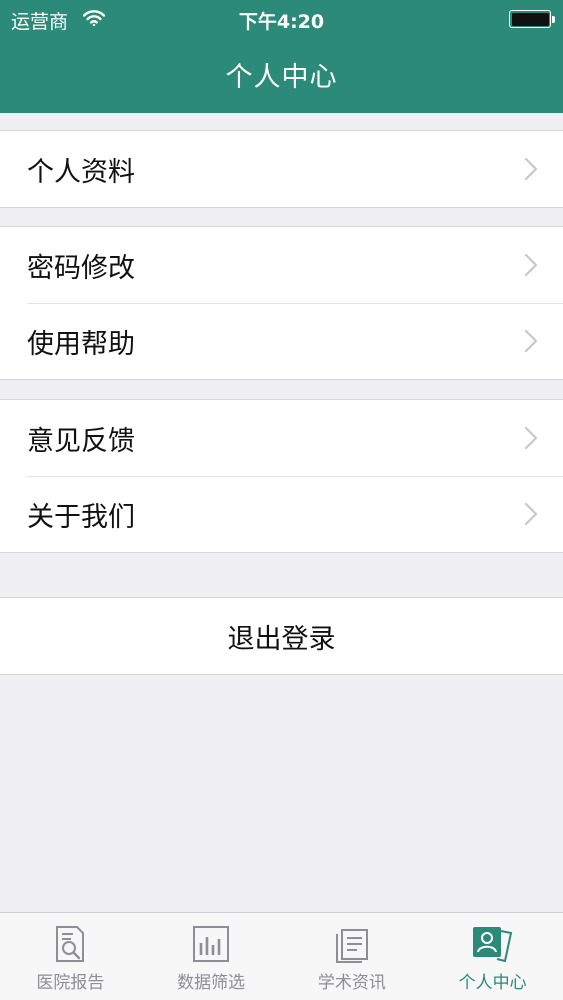 Image resolution: width=563 pixels, height=1000 pixels. What do you see at coordinates (492, 983) in the screenshot?
I see `tab-label: 个人中心` at bounding box center [492, 983].